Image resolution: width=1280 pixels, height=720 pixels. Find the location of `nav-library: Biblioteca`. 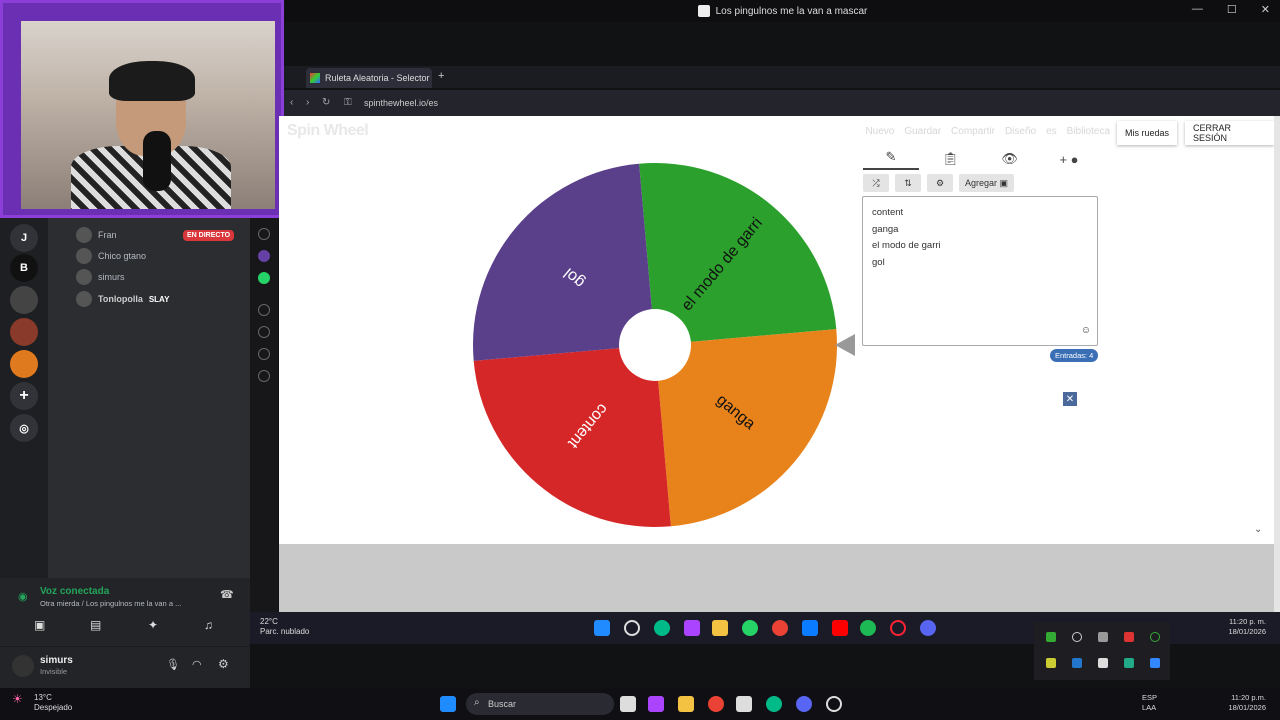

nav-library: Biblioteca is located at coordinates (1088, 131).